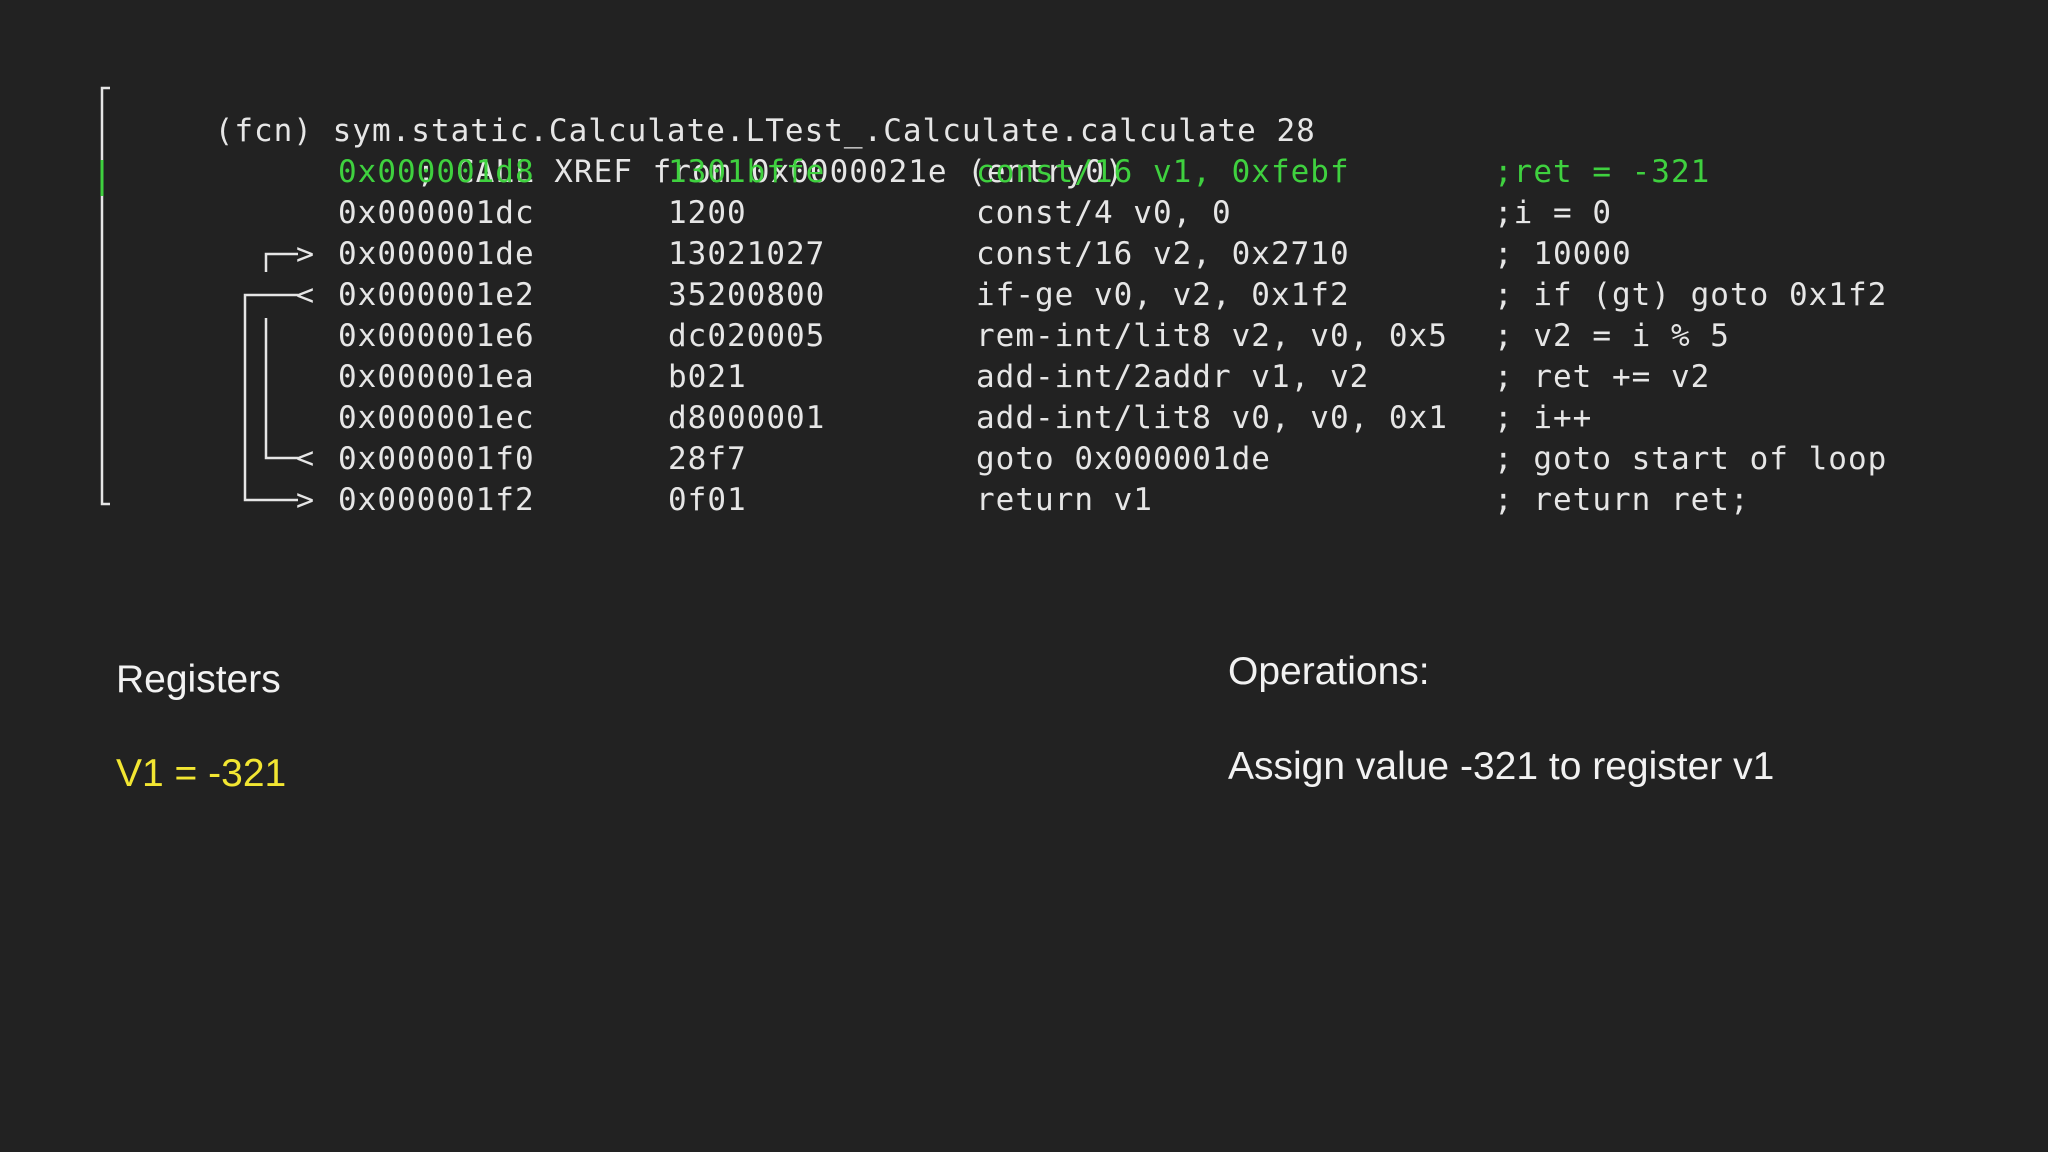 The width and height of the screenshot is (2048, 1152). Describe the element at coordinates (1553, 213) in the screenshot. I see `instruction-comment: ;i = 0` at that location.